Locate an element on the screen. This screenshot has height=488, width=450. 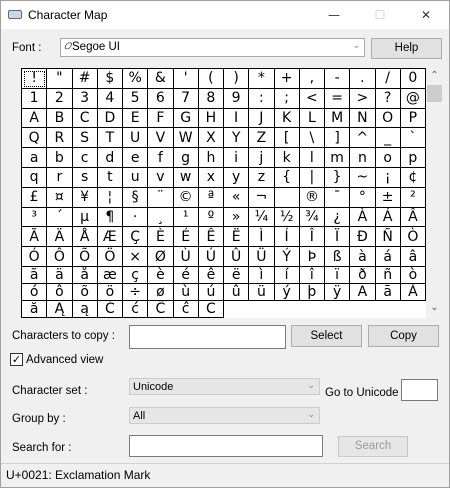
character-cell: À is located at coordinates (363, 217).